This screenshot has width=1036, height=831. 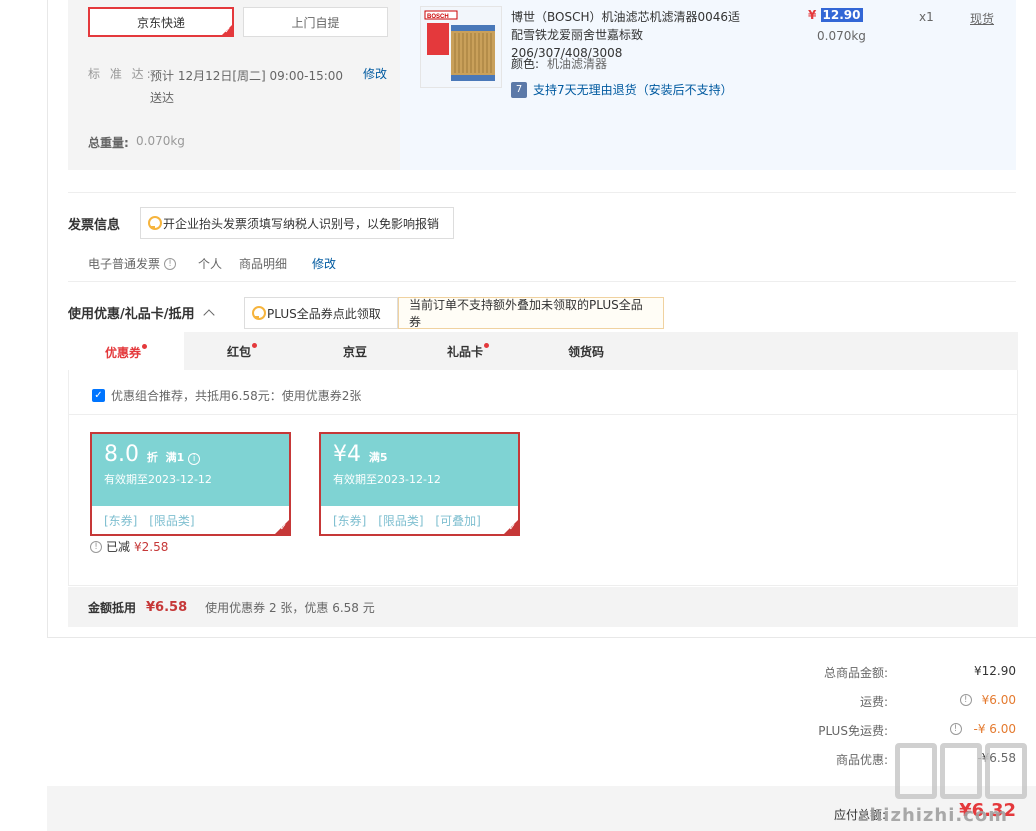 What do you see at coordinates (118, 547) in the screenshot?
I see `deducted-label: 已减` at bounding box center [118, 547].